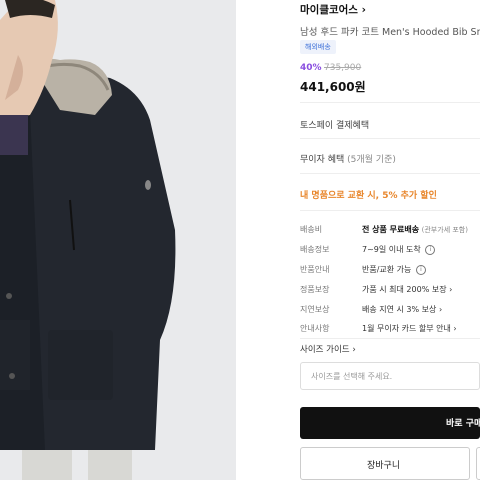 The image size is (480, 480). Describe the element at coordinates (368, 194) in the screenshot. I see `trade-in-discount: 내 명품으로 교환 시, 5% 추가 할인` at that location.